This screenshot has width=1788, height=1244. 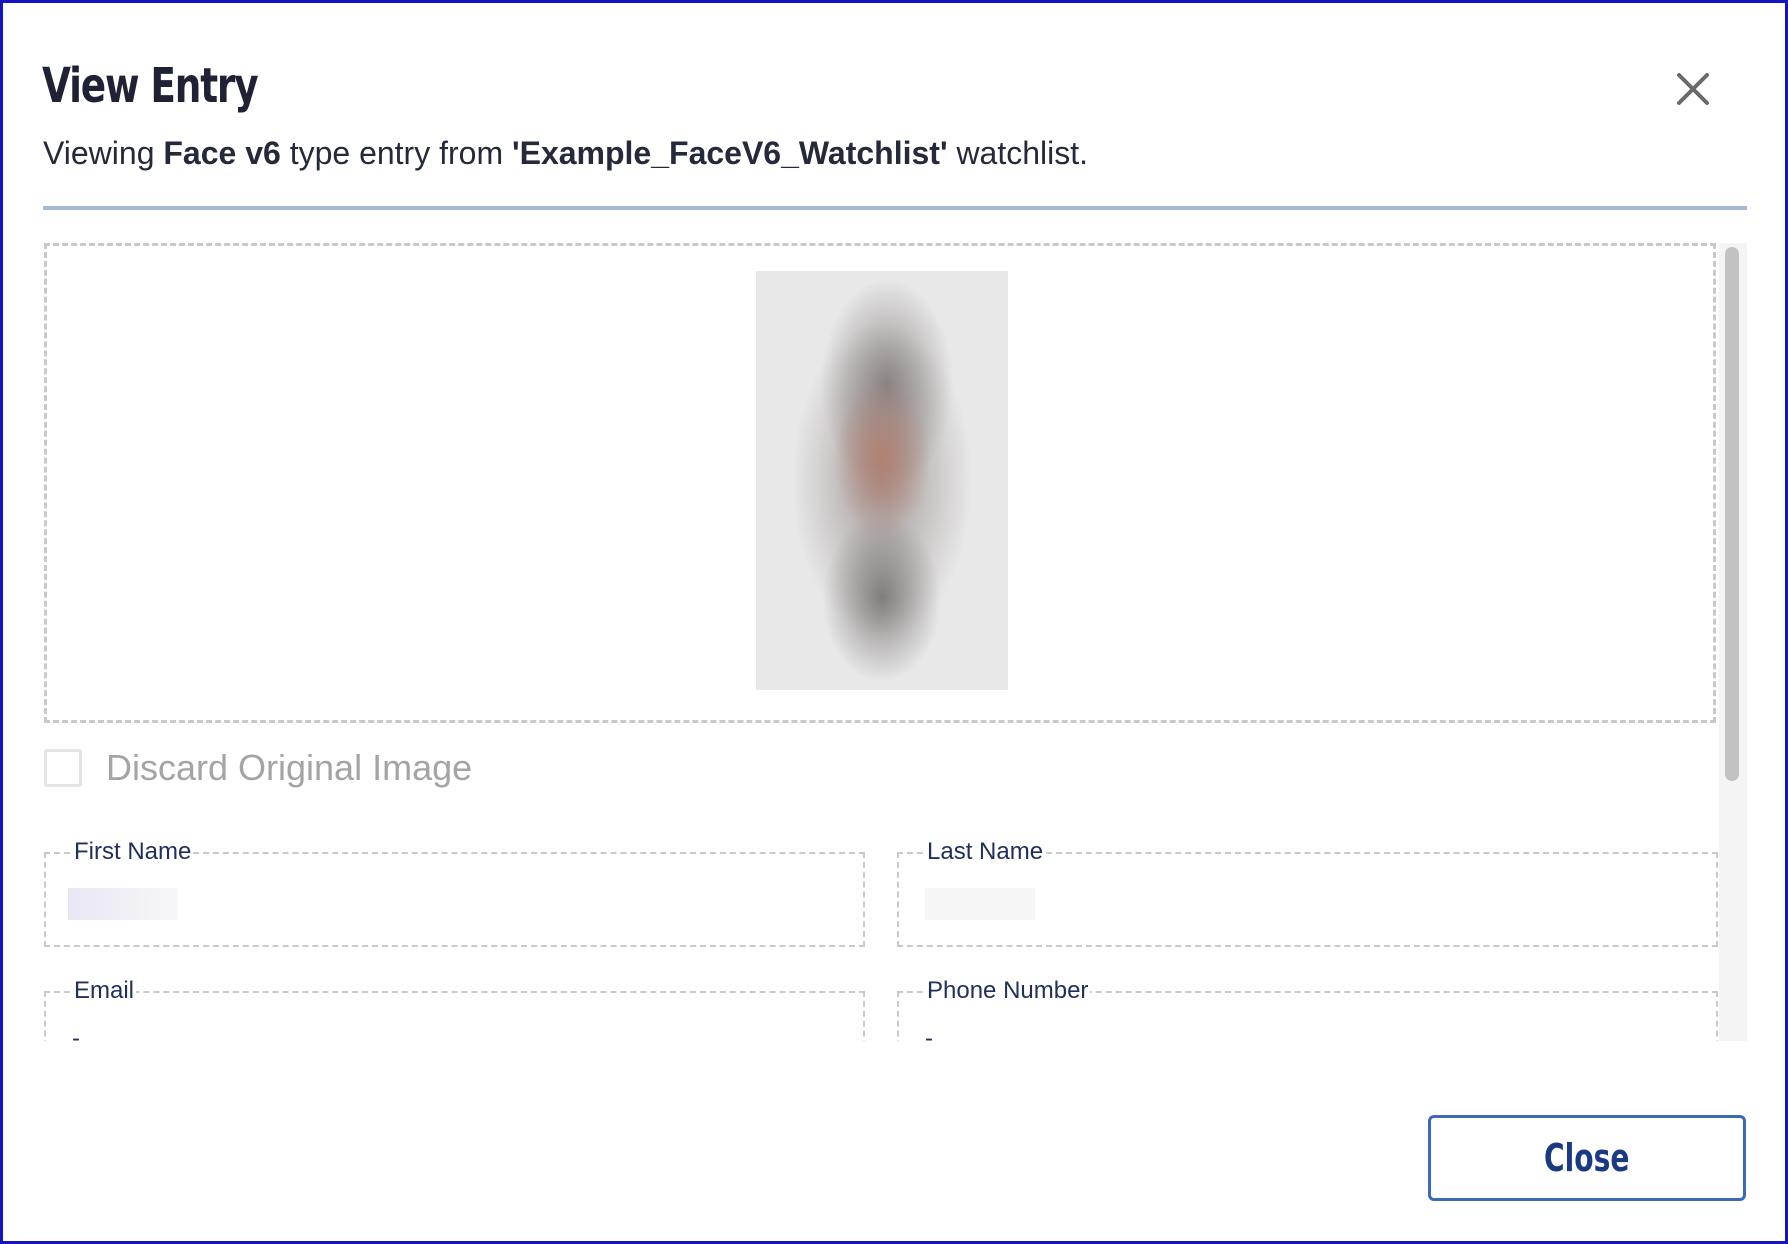 What do you see at coordinates (63, 768) in the screenshot?
I see `discard-checkbox` at bounding box center [63, 768].